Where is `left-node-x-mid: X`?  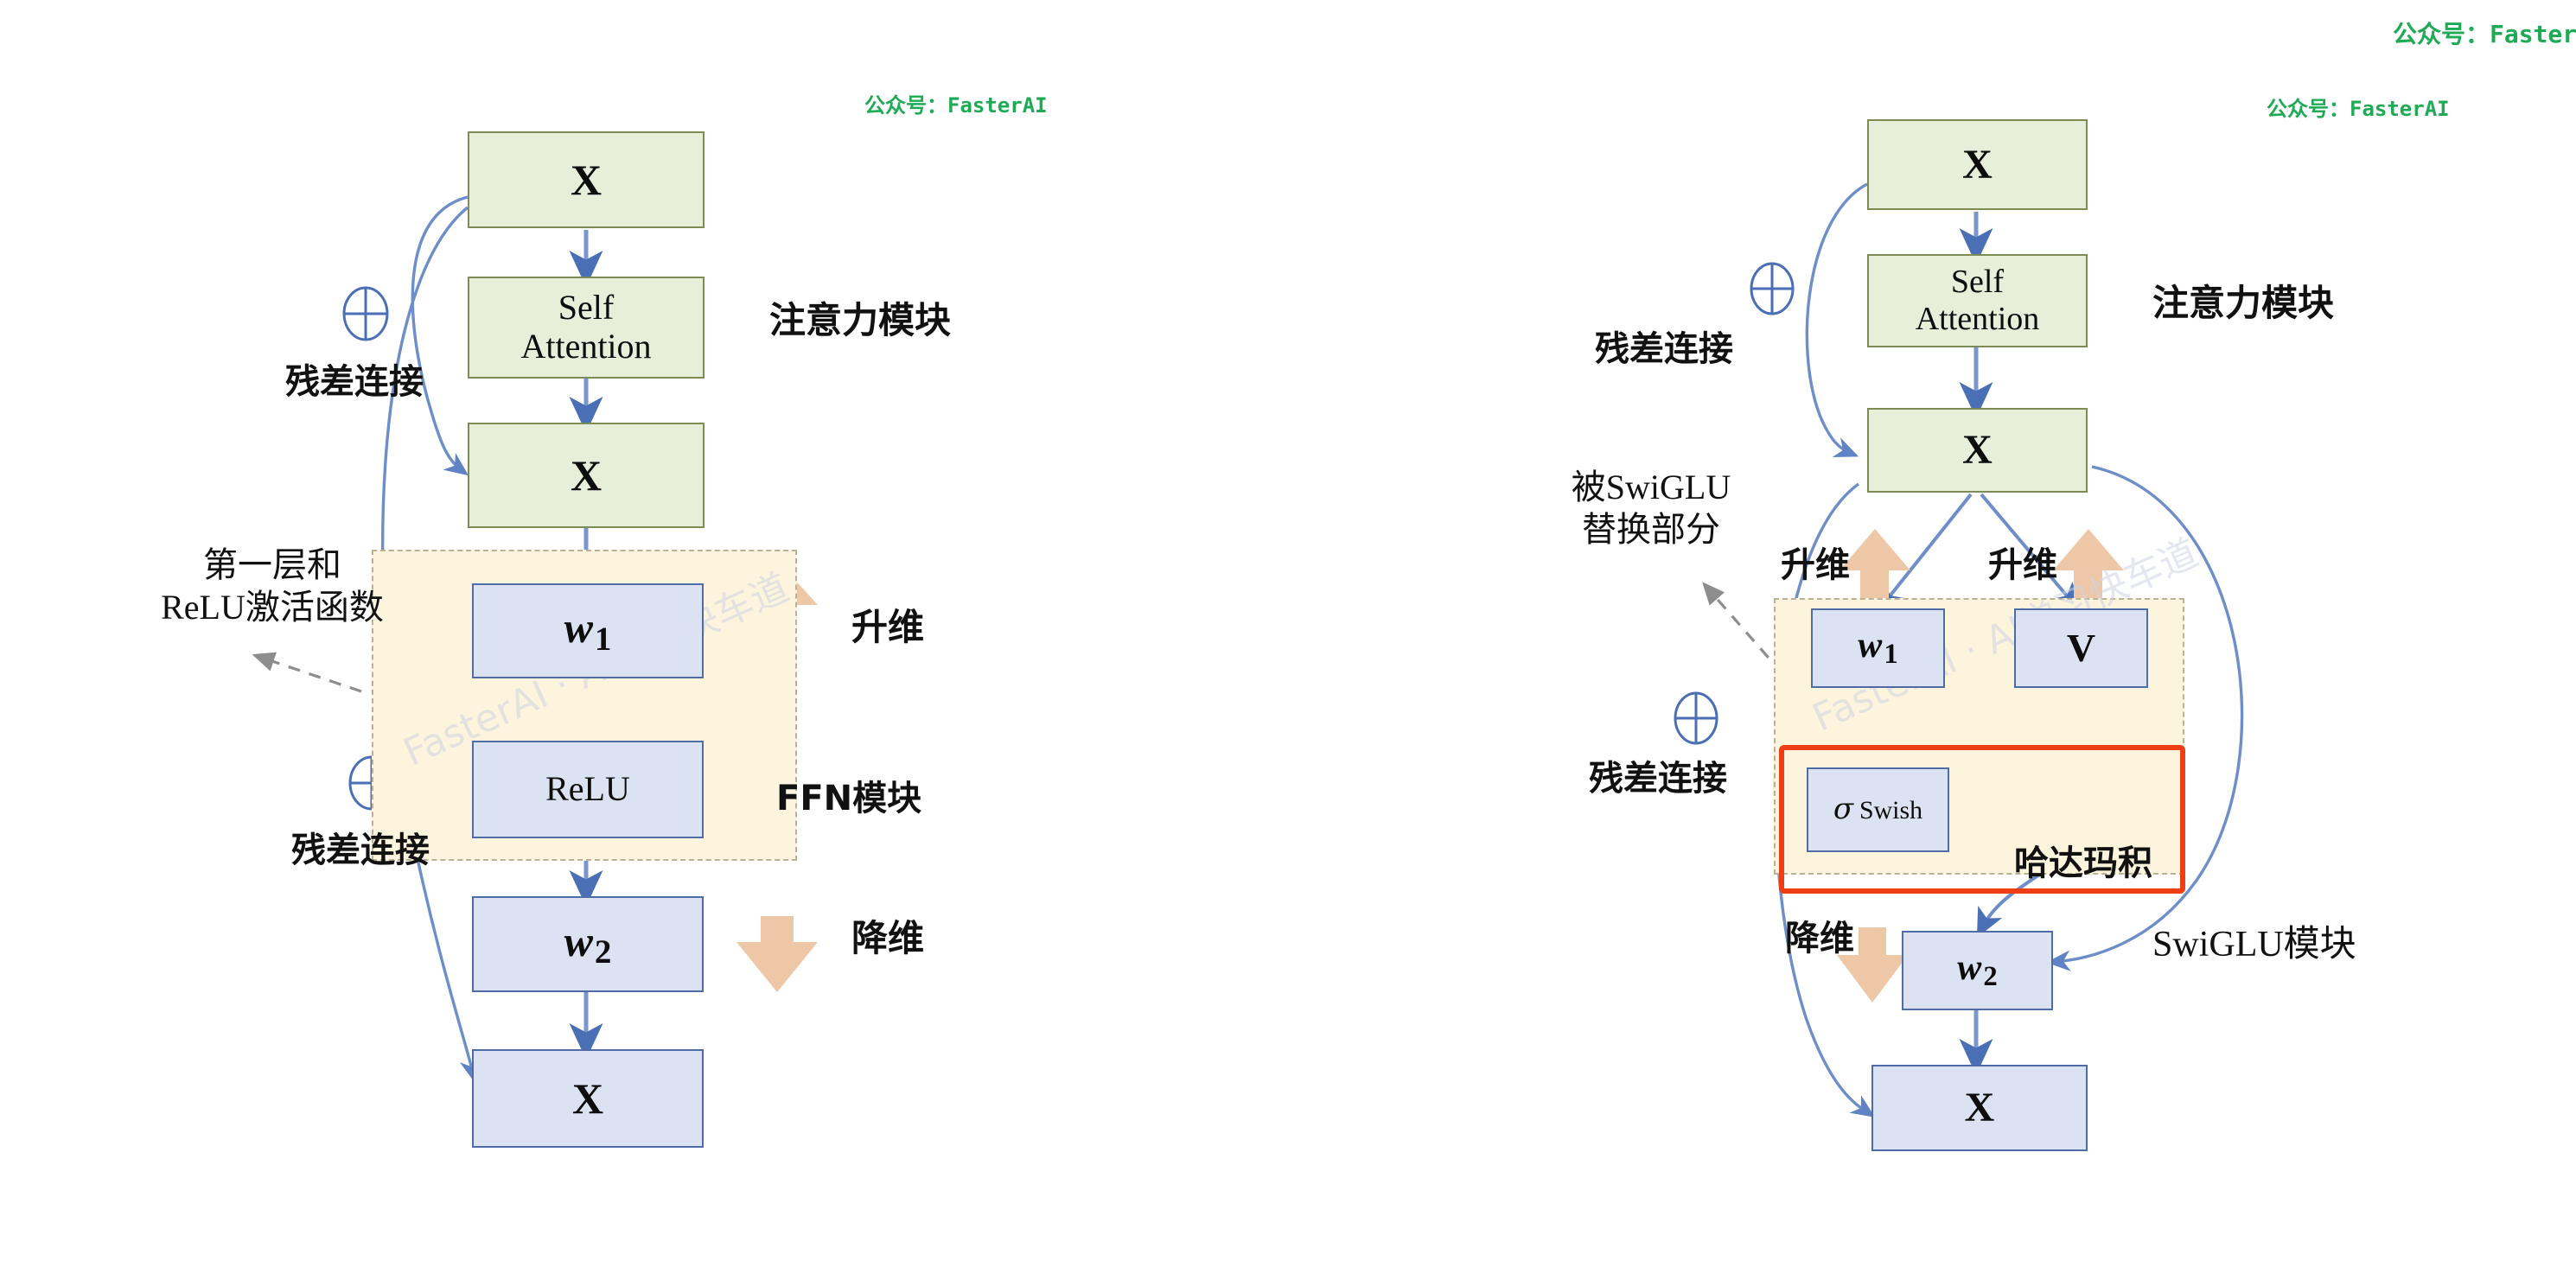
left-node-x-mid: X is located at coordinates (586, 476).